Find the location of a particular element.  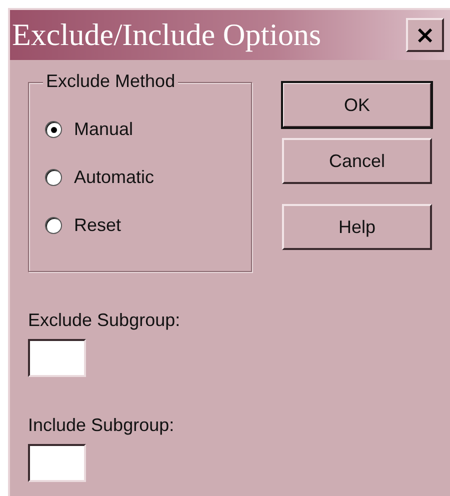

dialog-button: Help is located at coordinates (357, 227).